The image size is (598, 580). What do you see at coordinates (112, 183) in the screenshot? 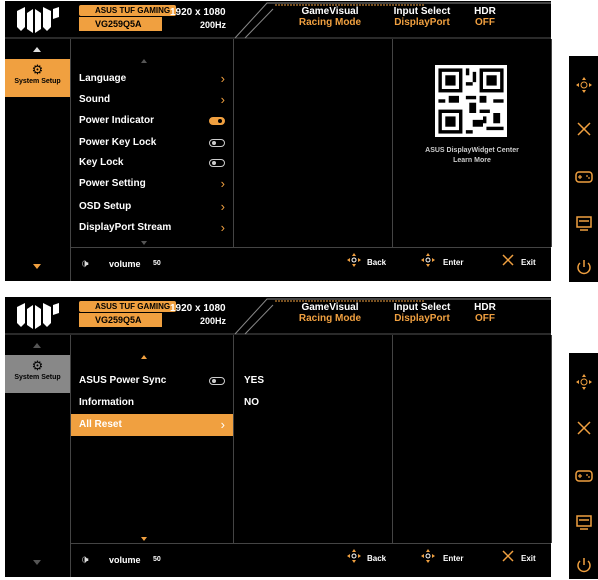
I see `menu-item-label: Power Setting` at bounding box center [112, 183].